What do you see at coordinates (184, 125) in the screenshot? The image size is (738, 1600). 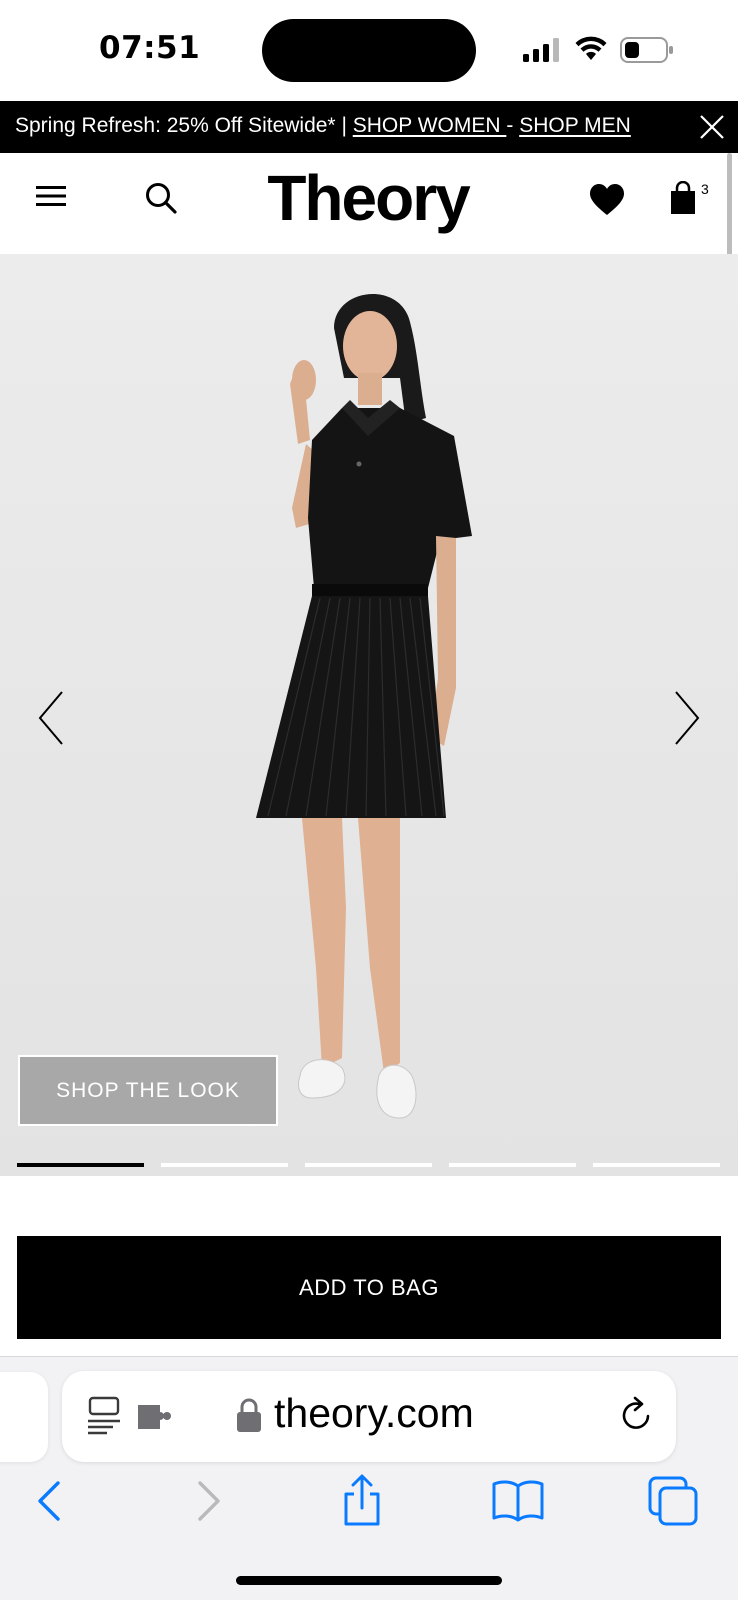 I see `promo-message: Spring Refresh: 25% Off Sitewide* |` at bounding box center [184, 125].